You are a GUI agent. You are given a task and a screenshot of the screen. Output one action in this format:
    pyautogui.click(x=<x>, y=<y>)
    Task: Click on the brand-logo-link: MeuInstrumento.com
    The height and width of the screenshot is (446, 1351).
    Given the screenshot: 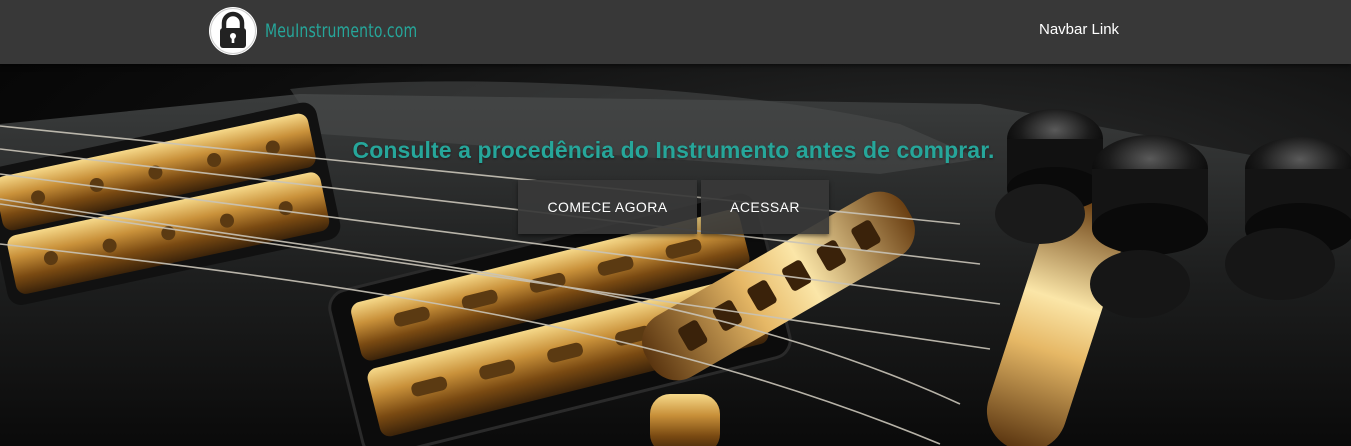 What is the action you would take?
    pyautogui.click(x=330, y=31)
    